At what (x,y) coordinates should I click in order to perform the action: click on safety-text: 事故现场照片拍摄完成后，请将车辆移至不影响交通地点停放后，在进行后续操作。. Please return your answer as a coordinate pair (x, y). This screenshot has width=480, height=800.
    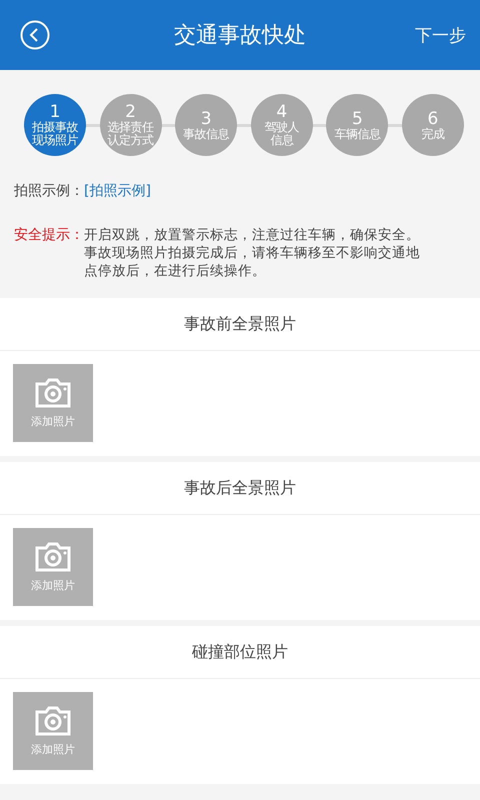
    Looking at the image, I should click on (252, 262).